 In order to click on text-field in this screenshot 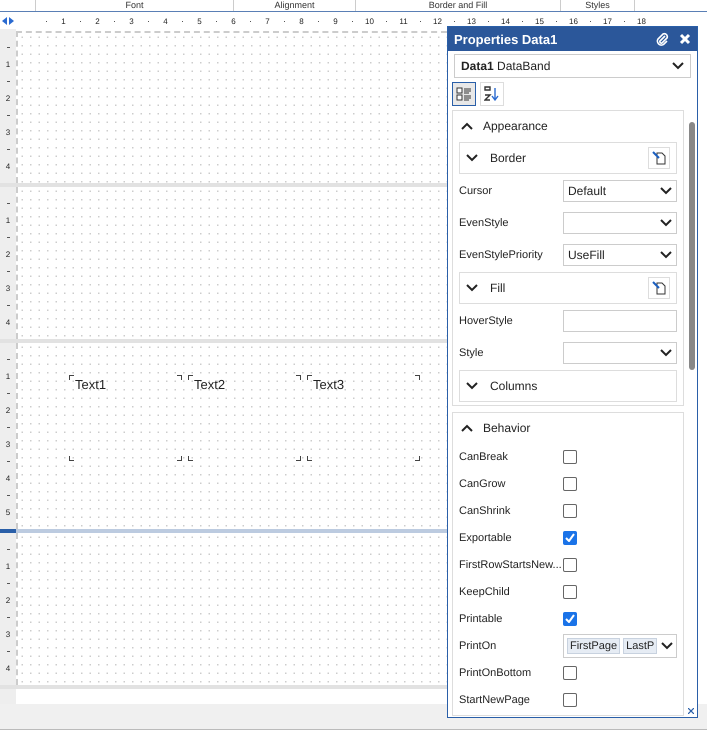, I will do `click(620, 321)`.